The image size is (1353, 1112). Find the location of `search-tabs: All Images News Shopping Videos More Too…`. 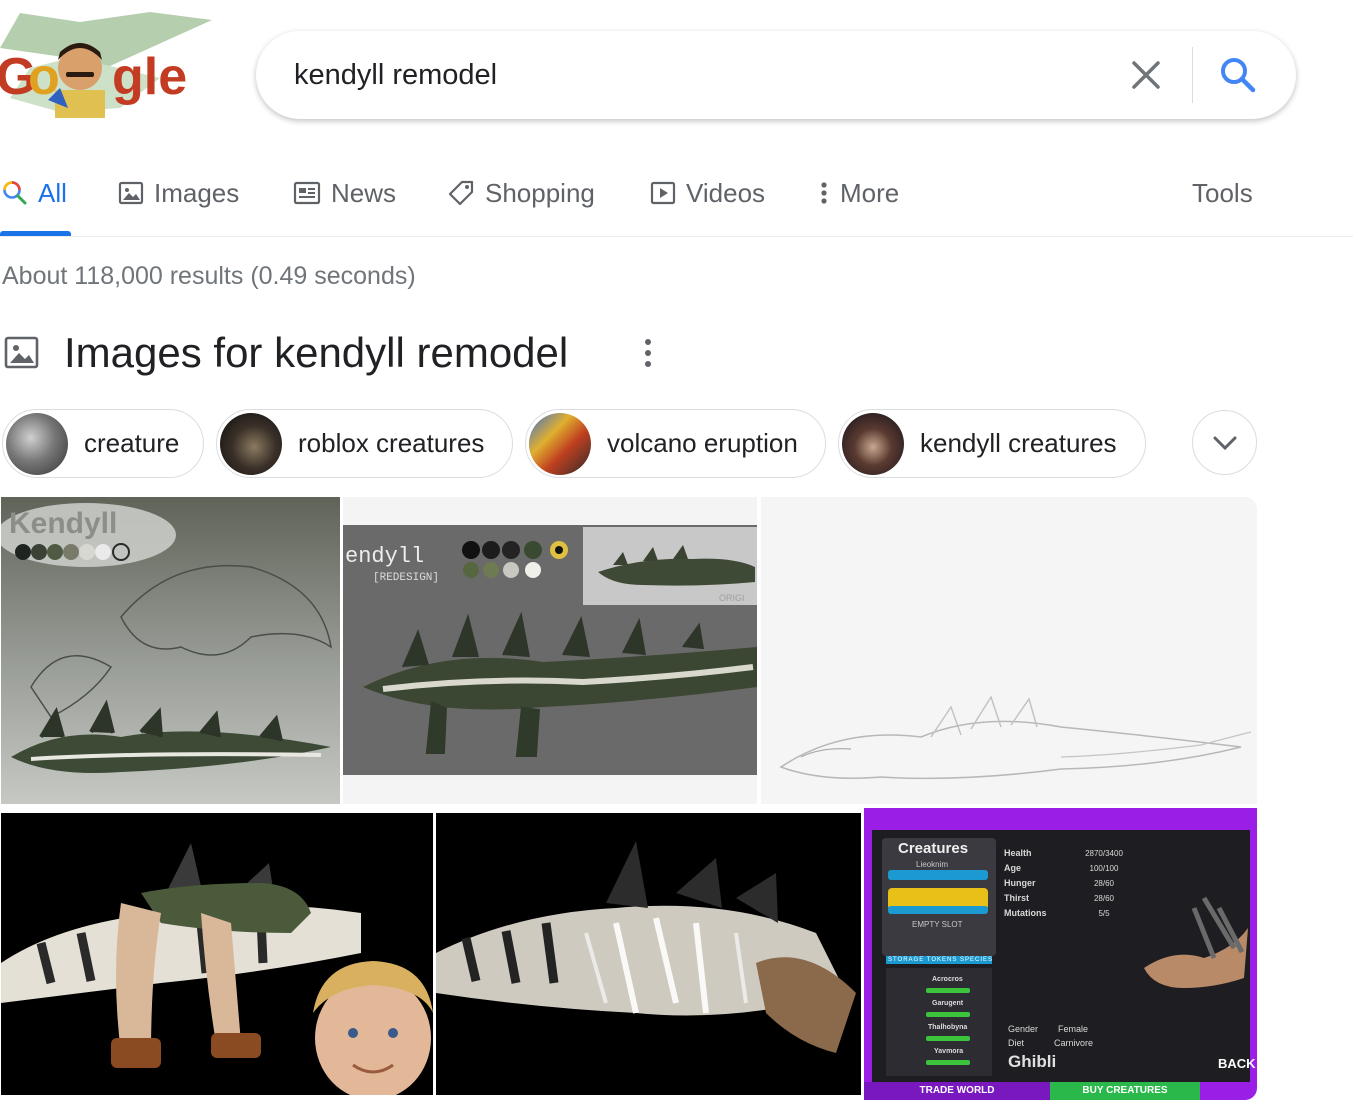

search-tabs: All Images News Shopping Videos More Too… is located at coordinates (676, 202).